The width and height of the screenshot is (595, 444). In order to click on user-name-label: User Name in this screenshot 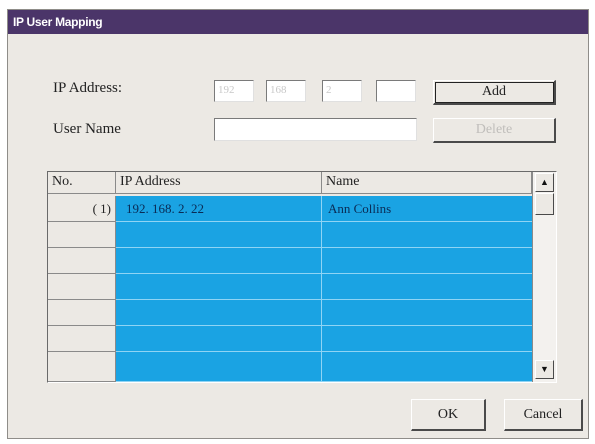, I will do `click(87, 129)`.